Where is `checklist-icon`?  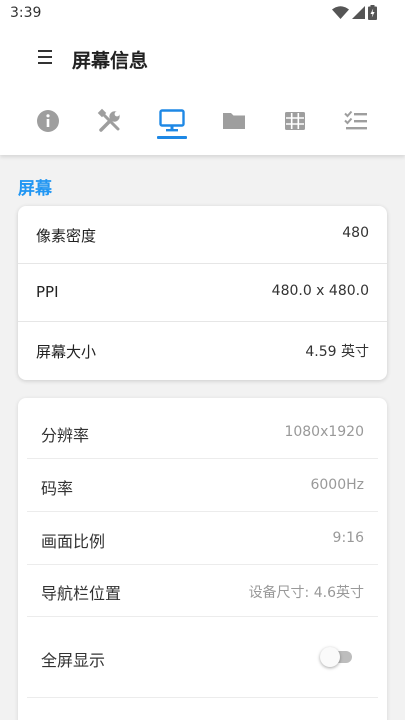 checklist-icon is located at coordinates (355, 120).